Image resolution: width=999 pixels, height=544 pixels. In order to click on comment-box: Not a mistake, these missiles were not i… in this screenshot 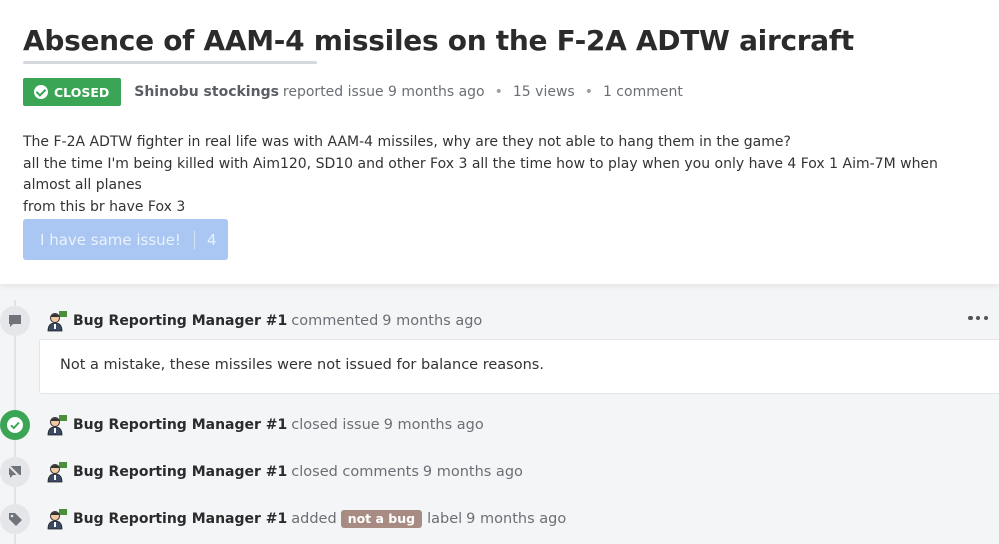, I will do `click(519, 366)`.